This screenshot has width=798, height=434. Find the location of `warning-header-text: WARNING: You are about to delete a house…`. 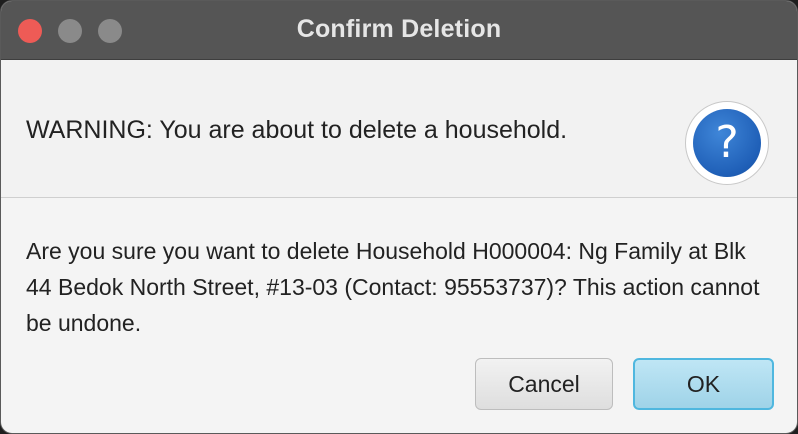

warning-header-text: WARNING: You are about to delete a house… is located at coordinates (297, 130).